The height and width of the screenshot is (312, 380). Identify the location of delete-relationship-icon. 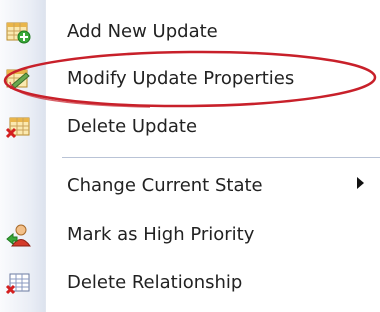
(18, 283).